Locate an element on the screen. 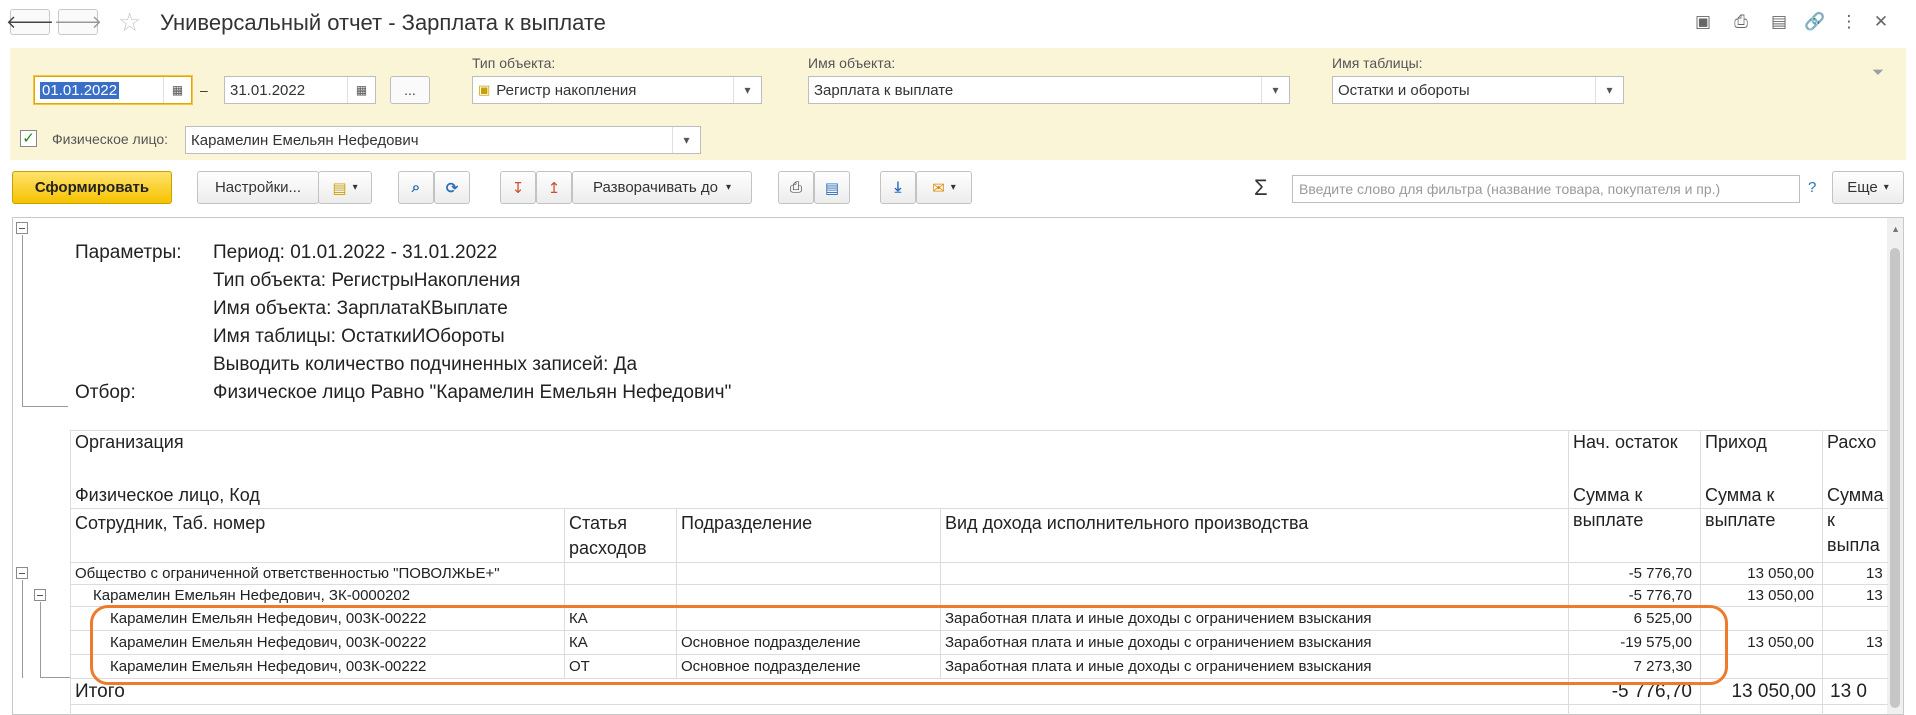  register-icon: ▣ is located at coordinates (484, 89).